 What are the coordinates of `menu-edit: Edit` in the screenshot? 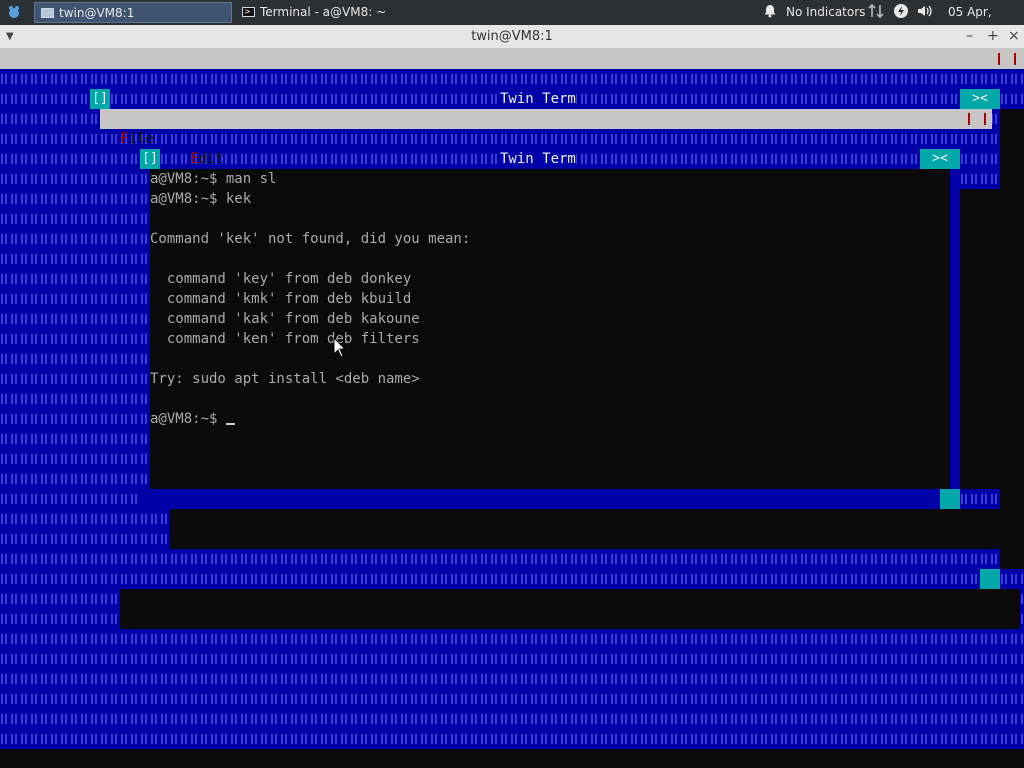 It's located at (207, 159).